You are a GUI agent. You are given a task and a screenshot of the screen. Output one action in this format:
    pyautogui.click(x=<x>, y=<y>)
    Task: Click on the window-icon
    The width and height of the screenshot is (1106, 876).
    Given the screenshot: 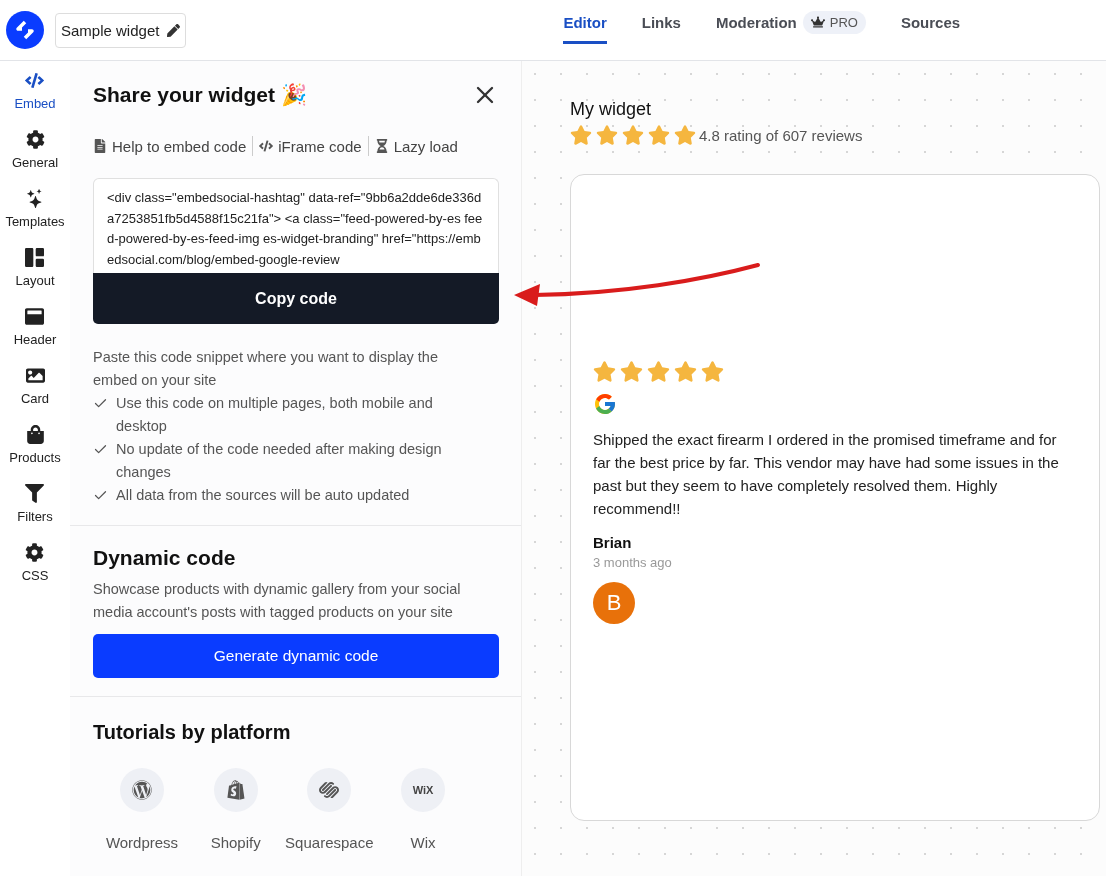 What is the action you would take?
    pyautogui.click(x=35, y=316)
    